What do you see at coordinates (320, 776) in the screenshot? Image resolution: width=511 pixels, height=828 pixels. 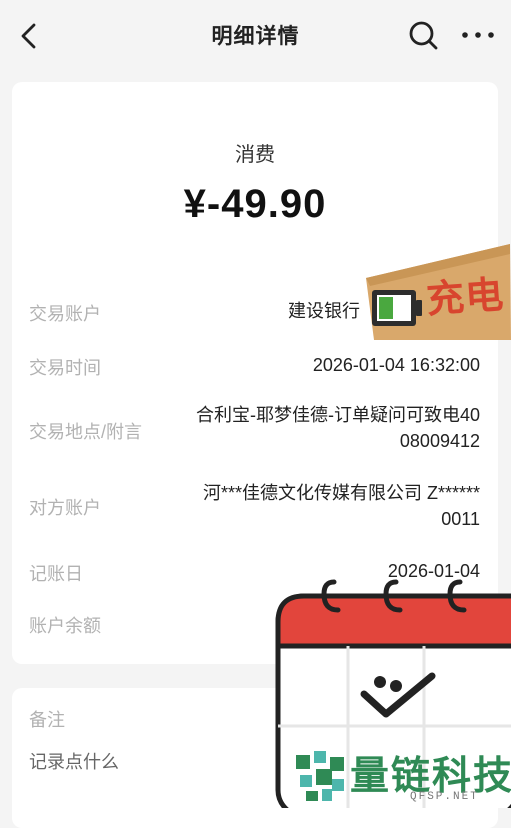 I see `watermark-logo-icon` at bounding box center [320, 776].